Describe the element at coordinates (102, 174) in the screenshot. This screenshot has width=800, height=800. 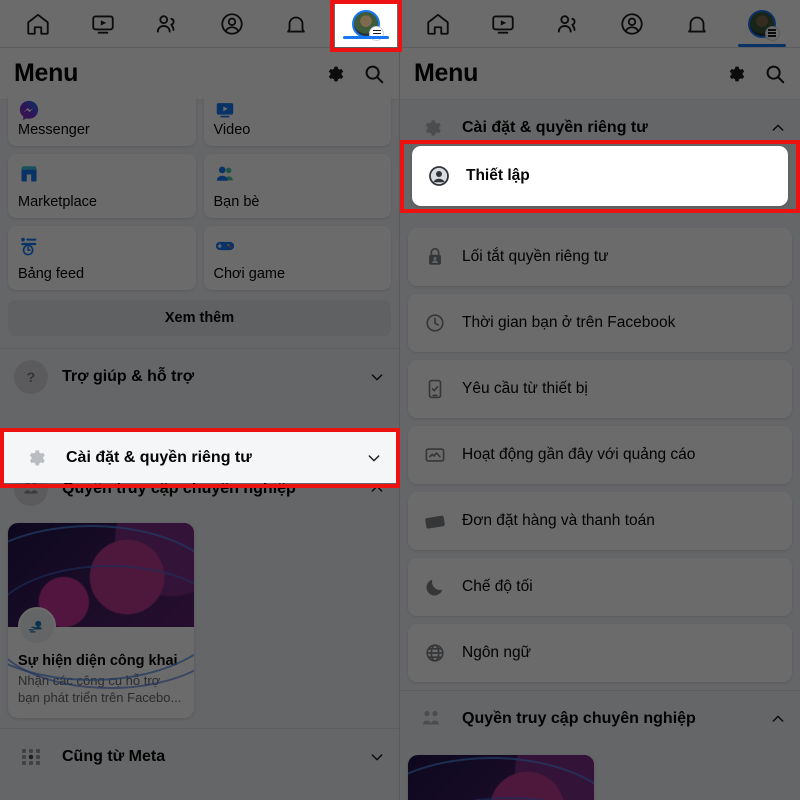
I see `marketplace-icon` at that location.